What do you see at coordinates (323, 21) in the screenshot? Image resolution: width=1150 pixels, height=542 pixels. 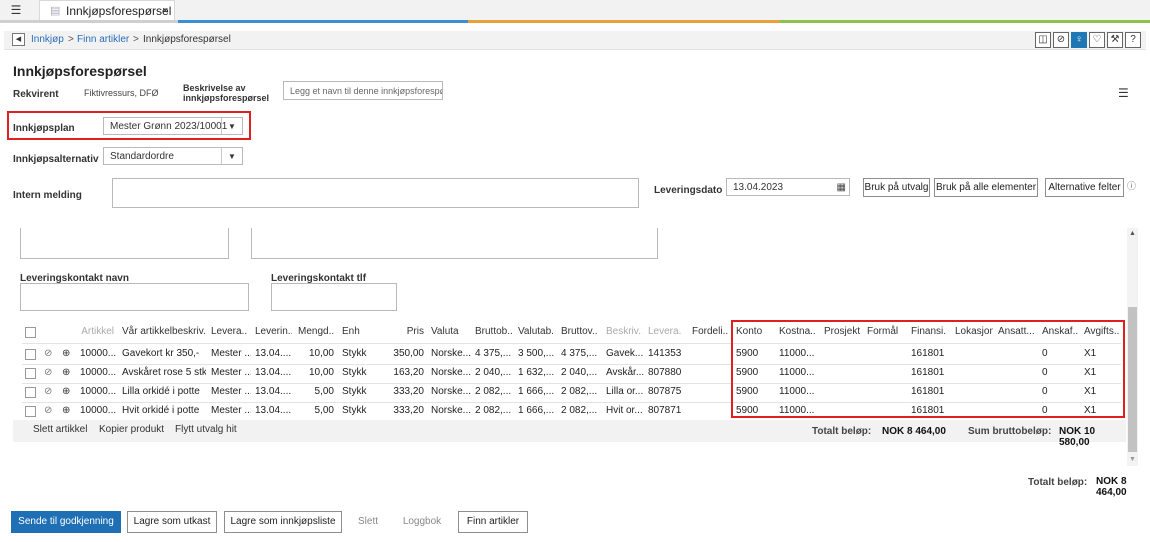 I see `accent-line-blue` at bounding box center [323, 21].